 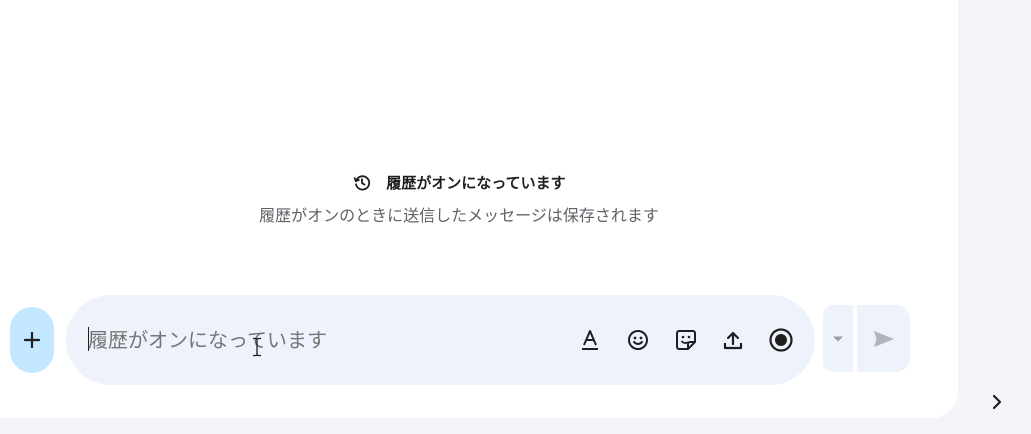 I want to click on send-options-button, so click(x=838, y=338).